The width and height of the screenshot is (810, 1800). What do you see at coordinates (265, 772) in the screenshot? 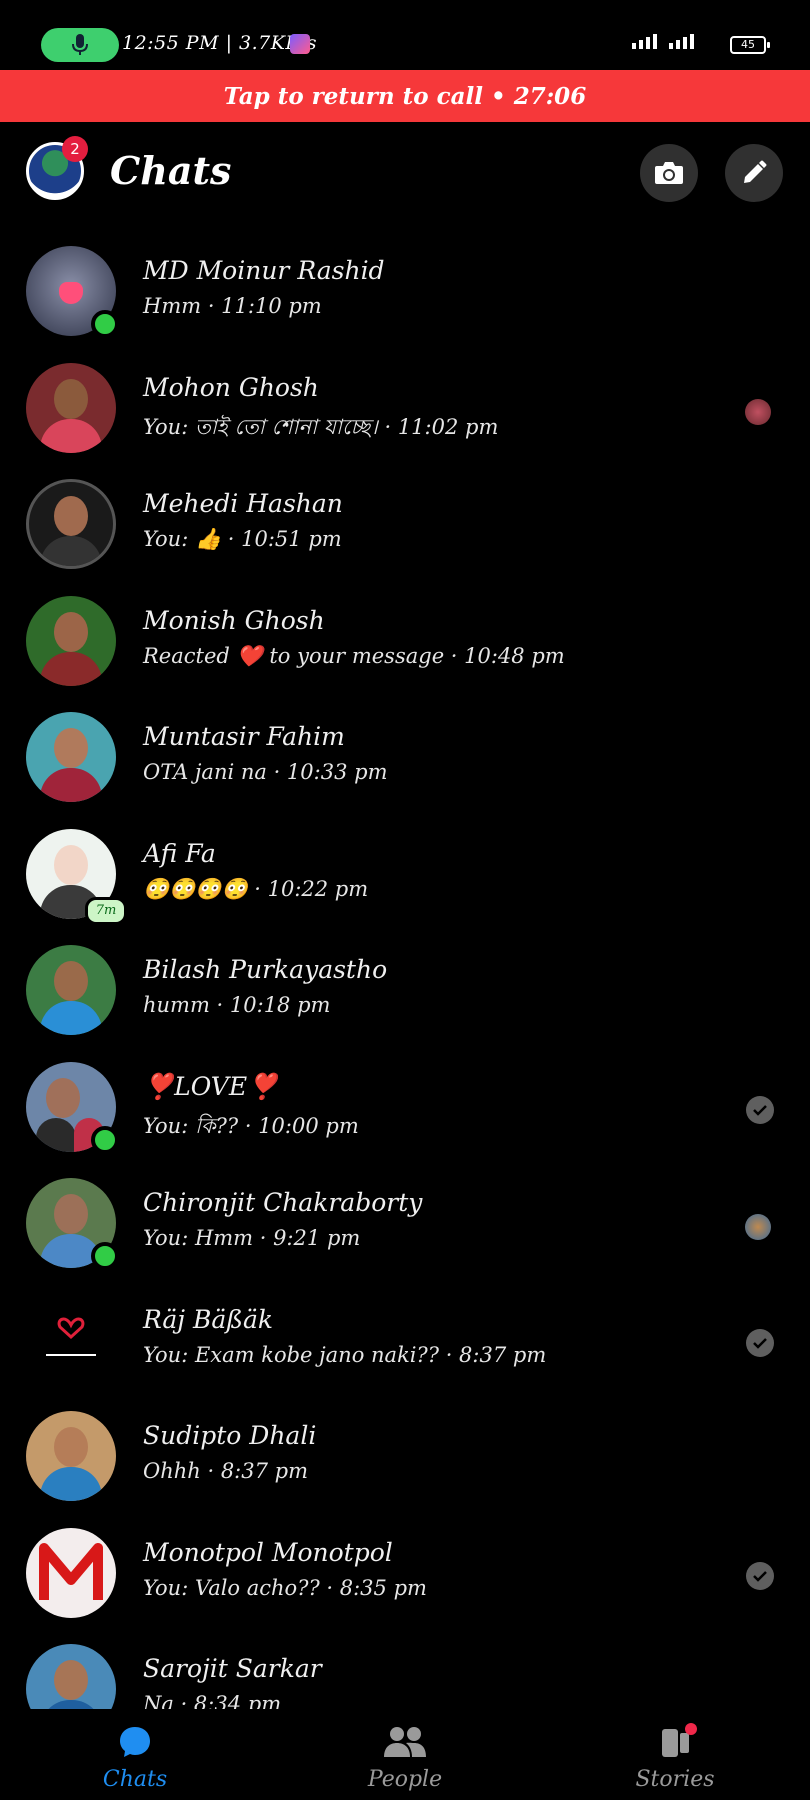
I see `chat-preview: OTA jani na · 10:33 pm` at bounding box center [265, 772].